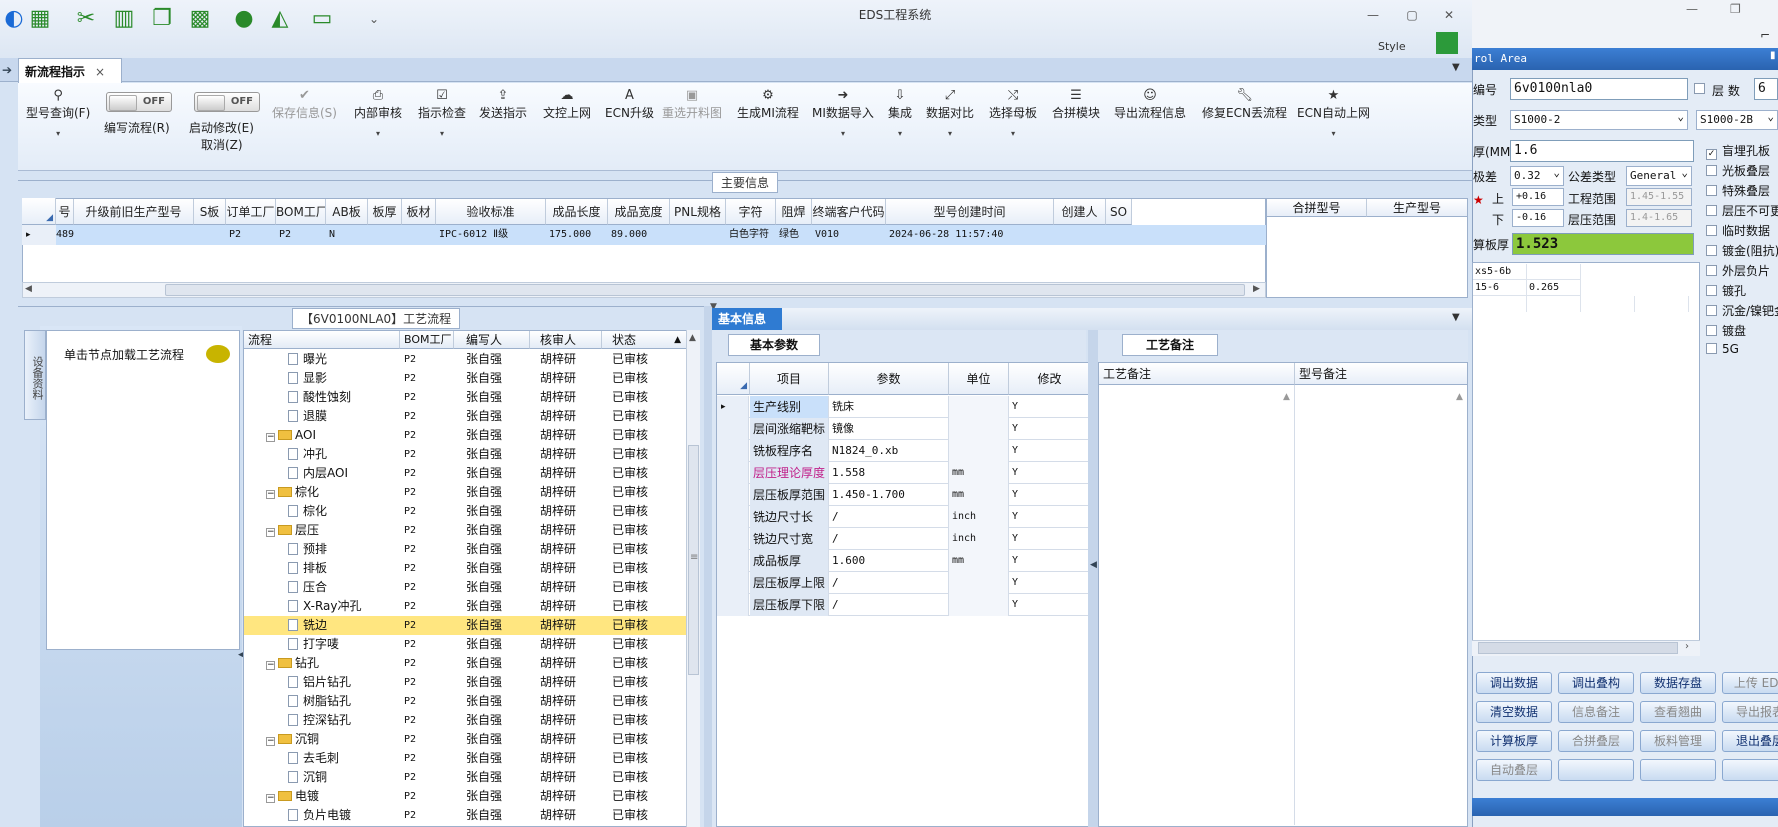  Describe the element at coordinates (1449, 15) in the screenshot. I see `close-button: ✕` at that location.